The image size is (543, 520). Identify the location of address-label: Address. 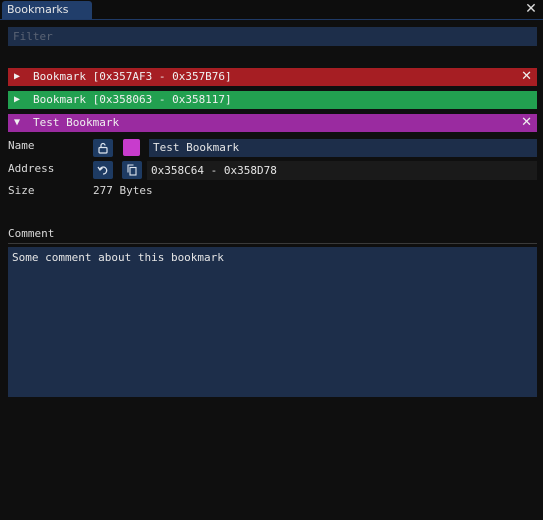
(31, 168).